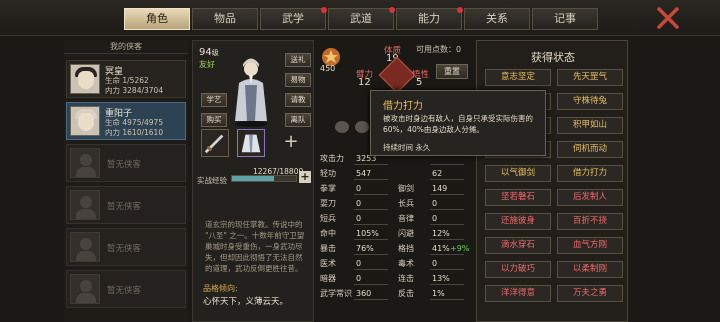 The height and width of the screenshot is (322, 720). I want to click on state-badge: 以力破巧, so click(518, 269).